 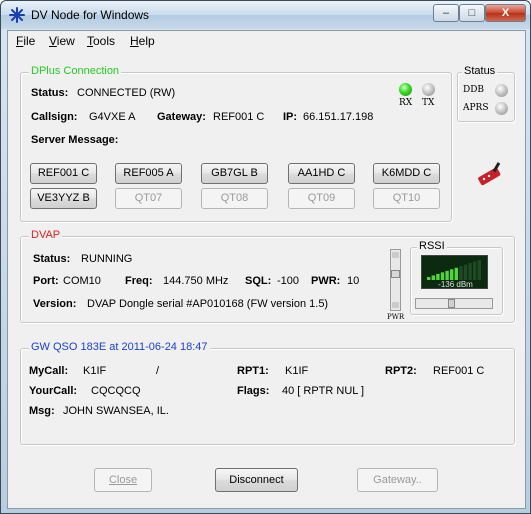 I want to click on port-label: Port:, so click(x=46, y=281).